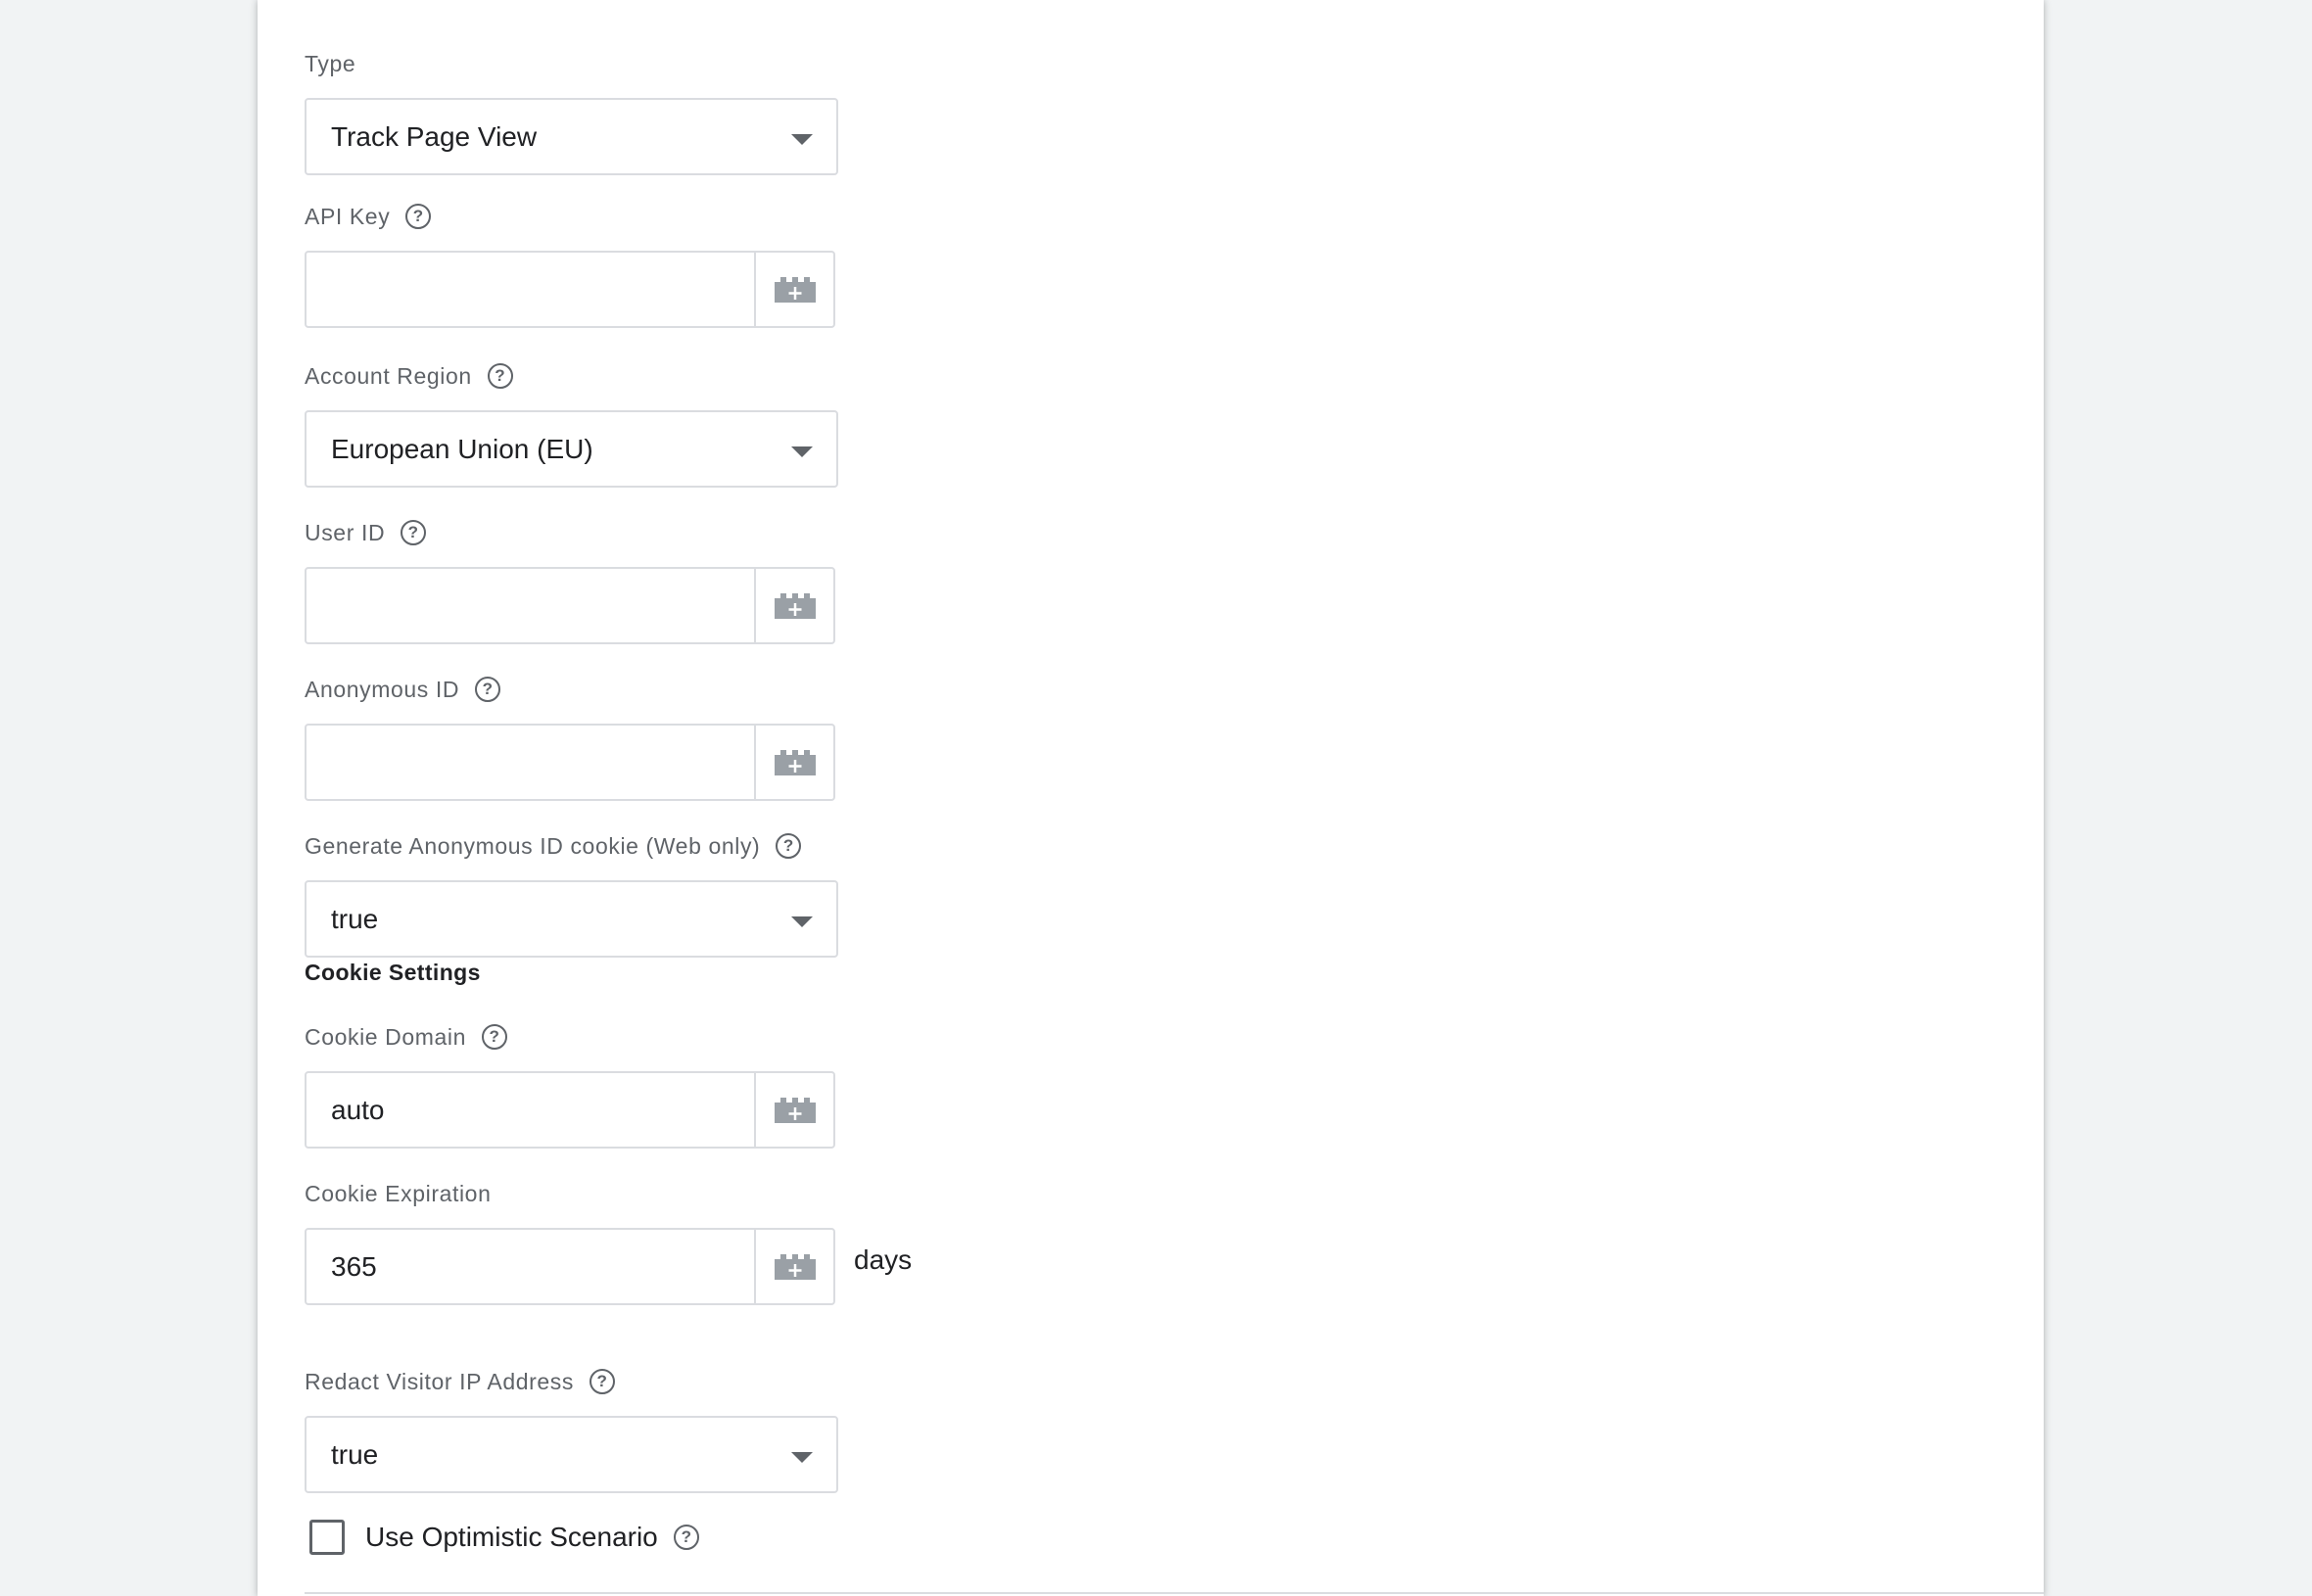  I want to click on cookie-expiration-label: Cookie Expiration, so click(398, 1193).